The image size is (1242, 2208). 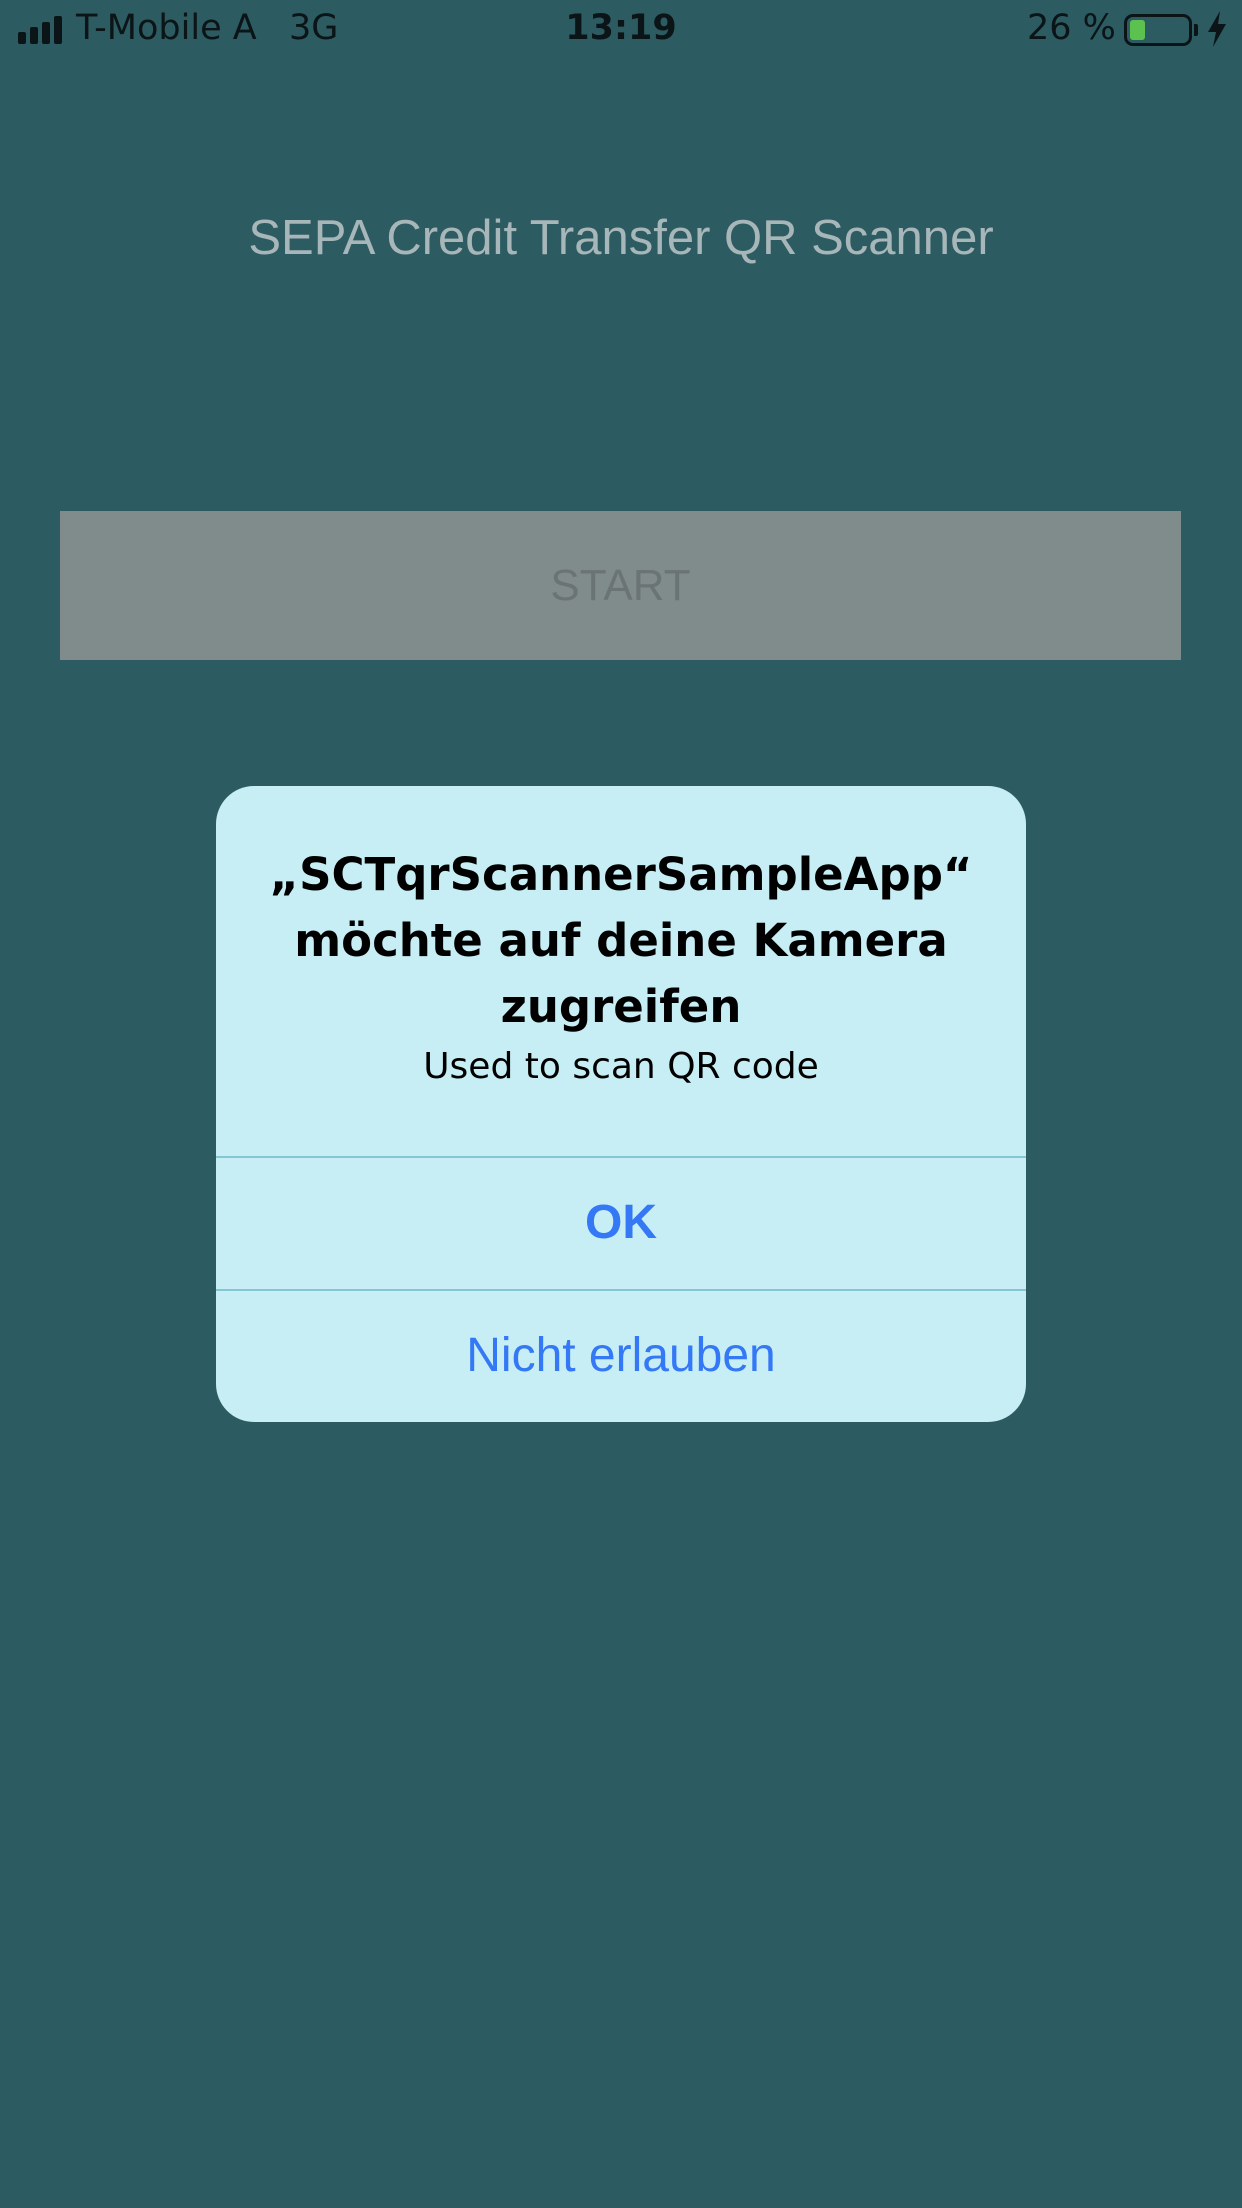 I want to click on battery-tip, so click(x=1196, y=30).